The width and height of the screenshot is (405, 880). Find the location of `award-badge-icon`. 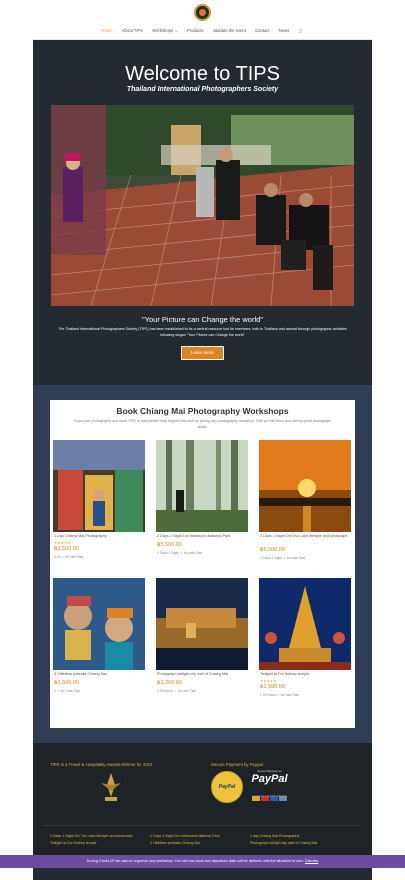

award-badge-icon is located at coordinates (111, 787).